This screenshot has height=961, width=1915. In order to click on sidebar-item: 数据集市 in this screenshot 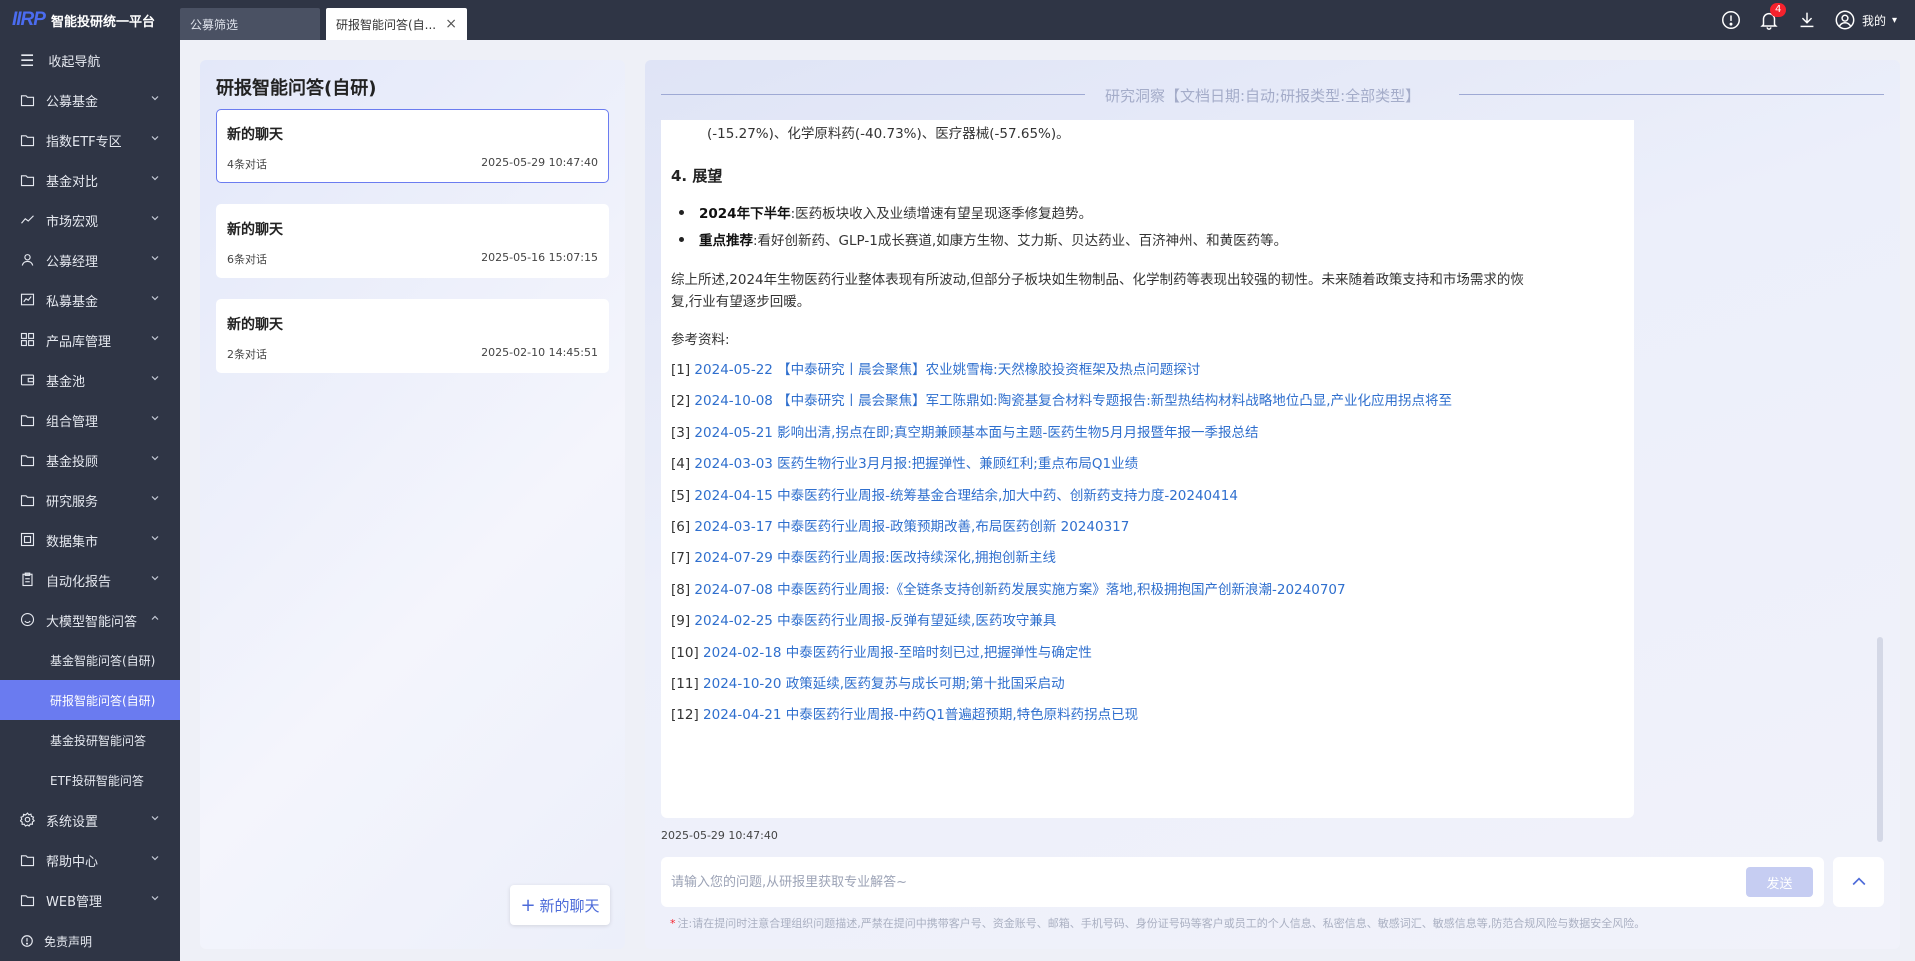, I will do `click(90, 540)`.